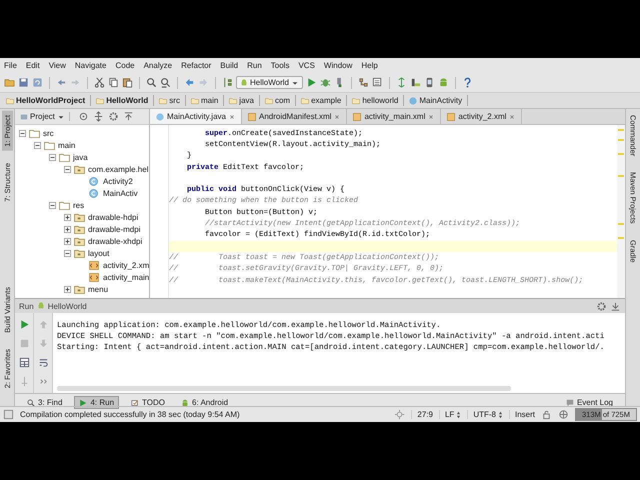  Describe the element at coordinates (189, 82) in the screenshot. I see `back-arrow-icon` at that location.